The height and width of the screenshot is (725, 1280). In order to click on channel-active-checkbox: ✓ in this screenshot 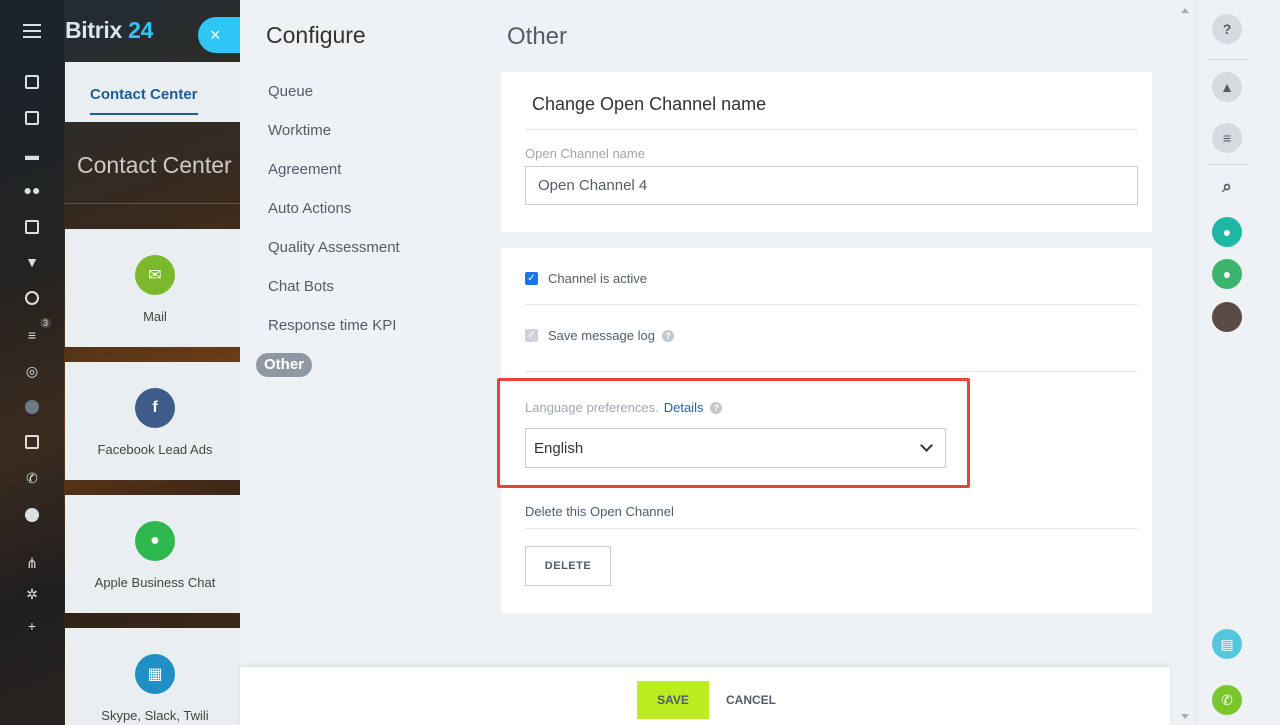, I will do `click(531, 278)`.